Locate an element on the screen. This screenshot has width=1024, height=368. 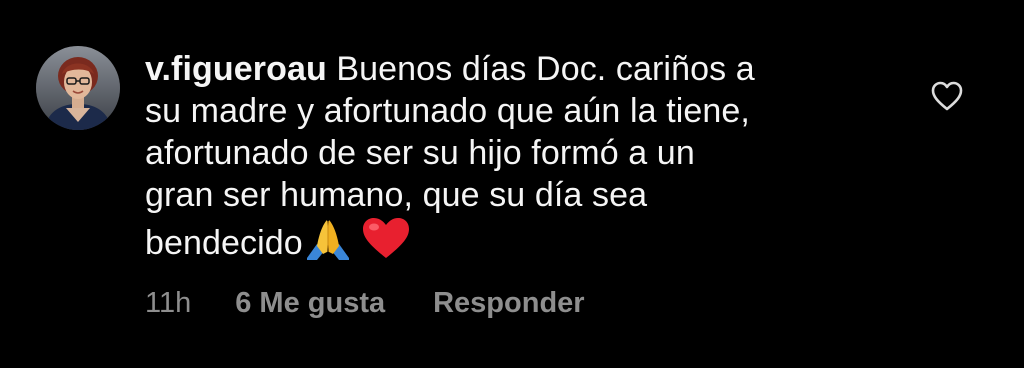
folded-hands-icon is located at coordinates (328, 239).